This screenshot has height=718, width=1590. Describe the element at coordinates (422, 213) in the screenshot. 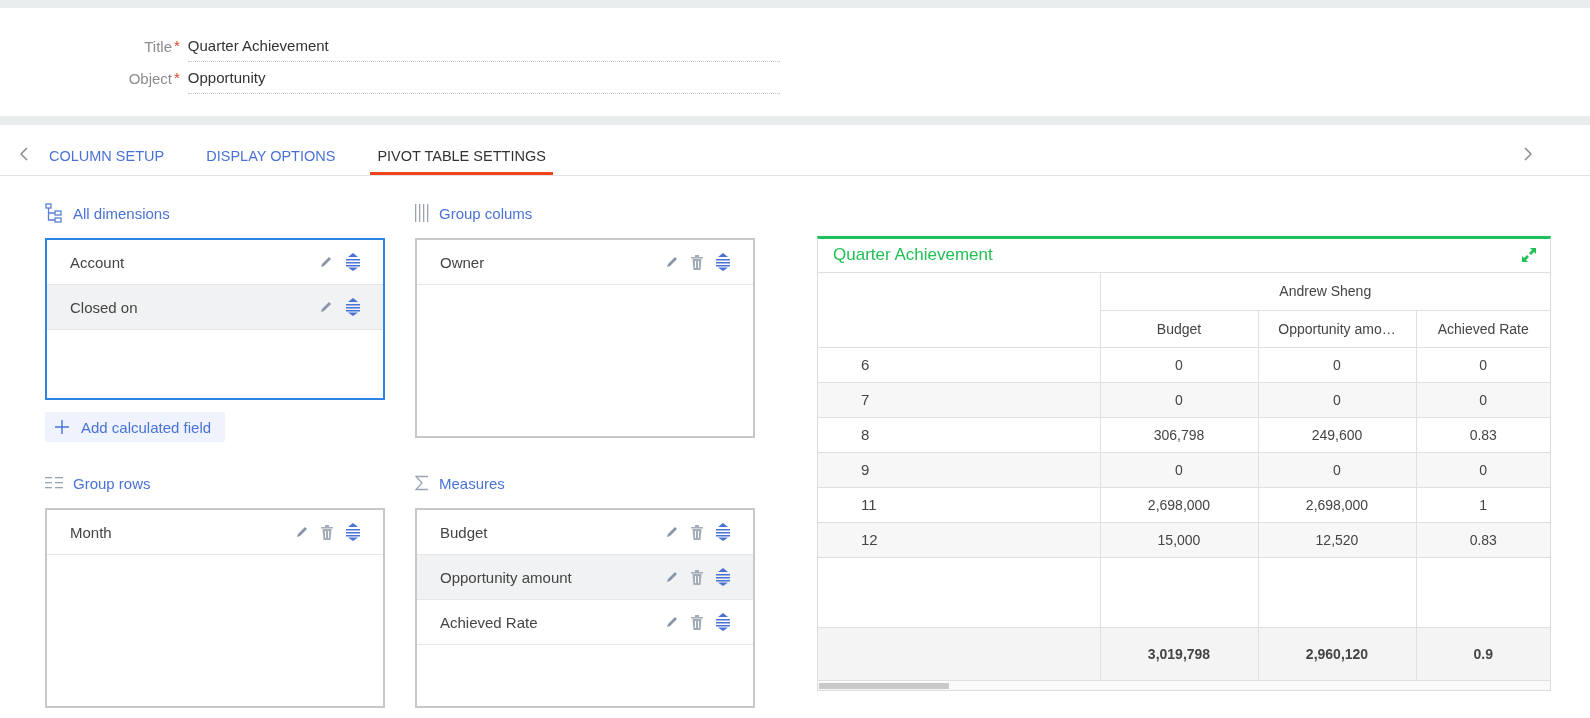

I see `columns-icon` at that location.